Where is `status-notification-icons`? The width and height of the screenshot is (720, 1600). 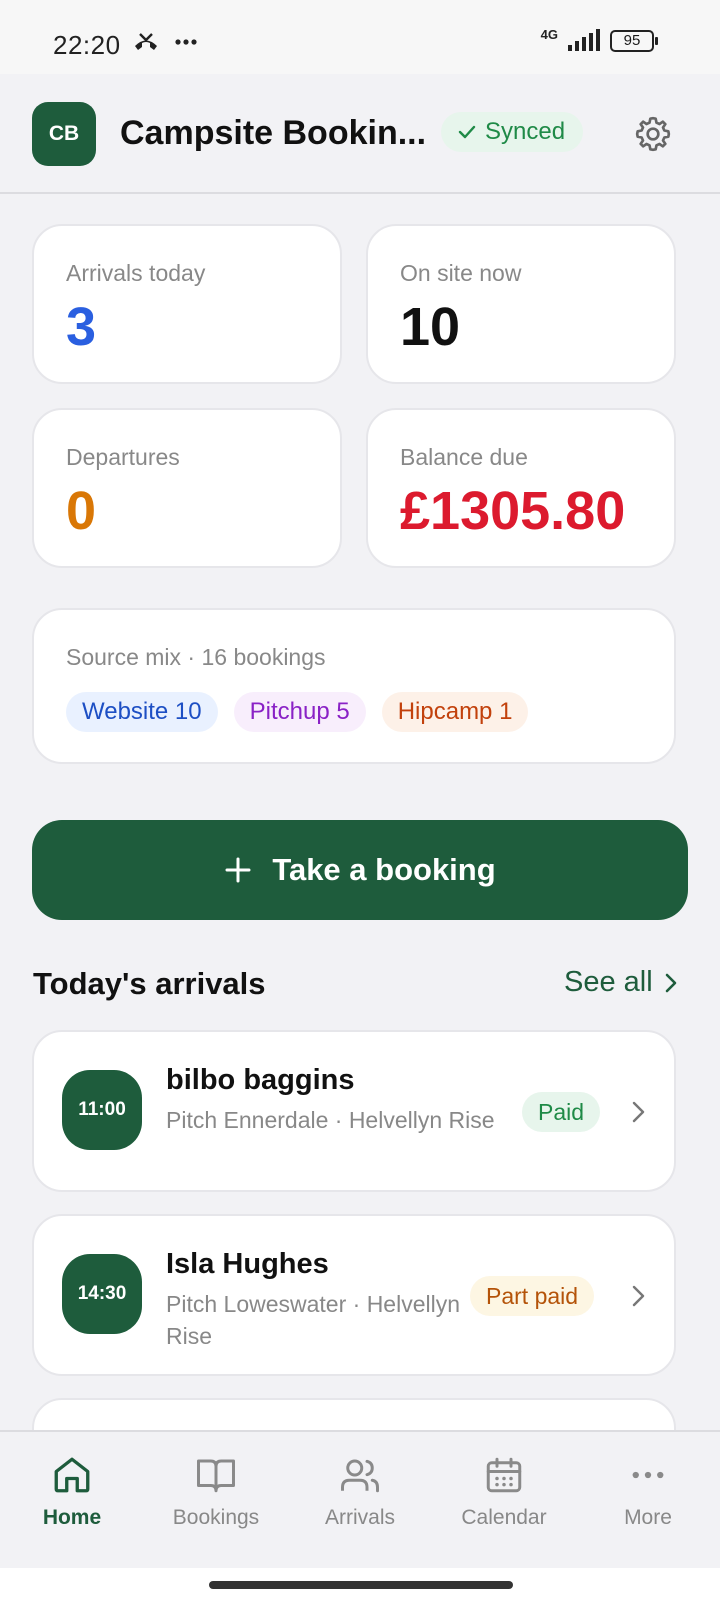 status-notification-icons is located at coordinates (165, 42).